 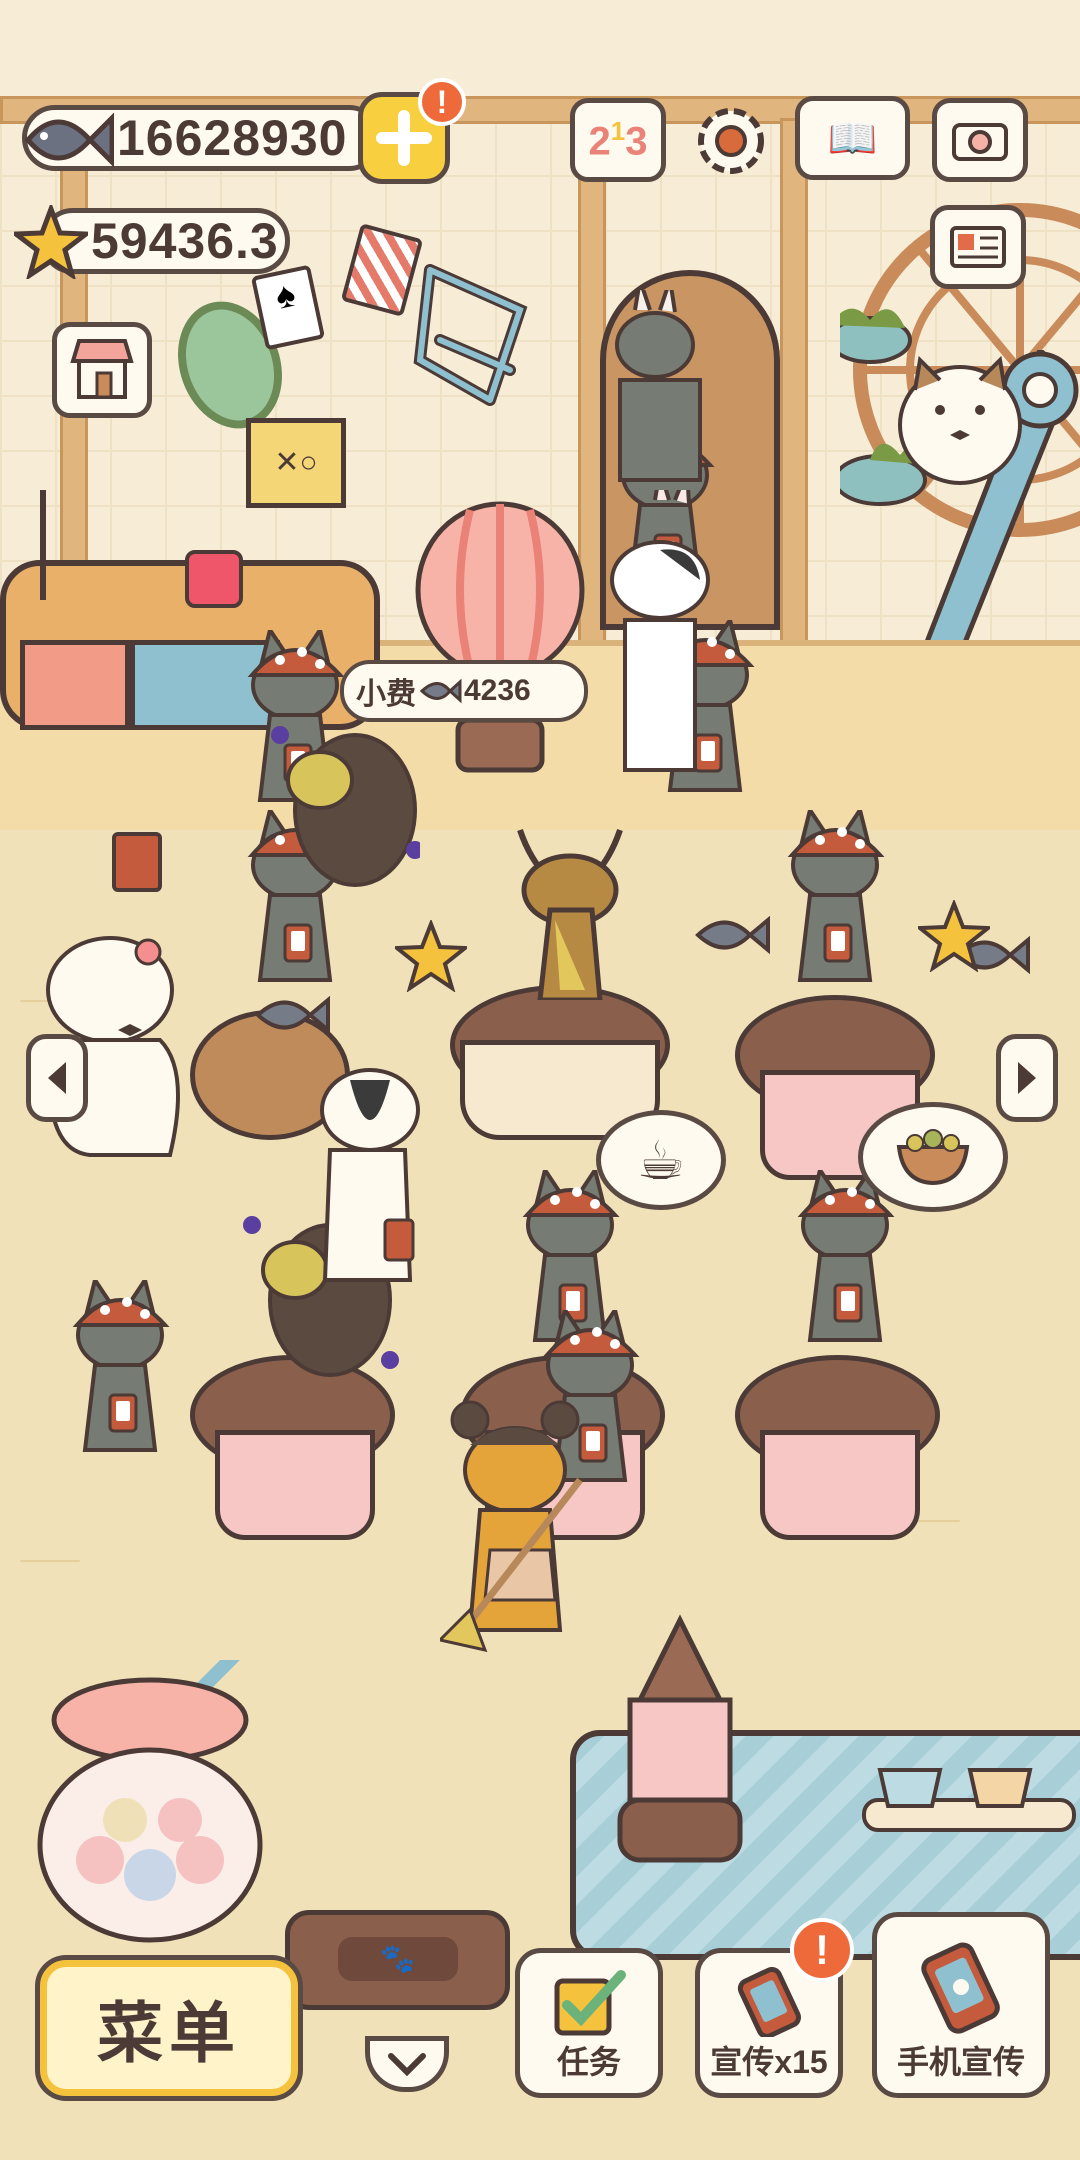 I want to click on arrow-left-icon, so click(x=57, y=1078).